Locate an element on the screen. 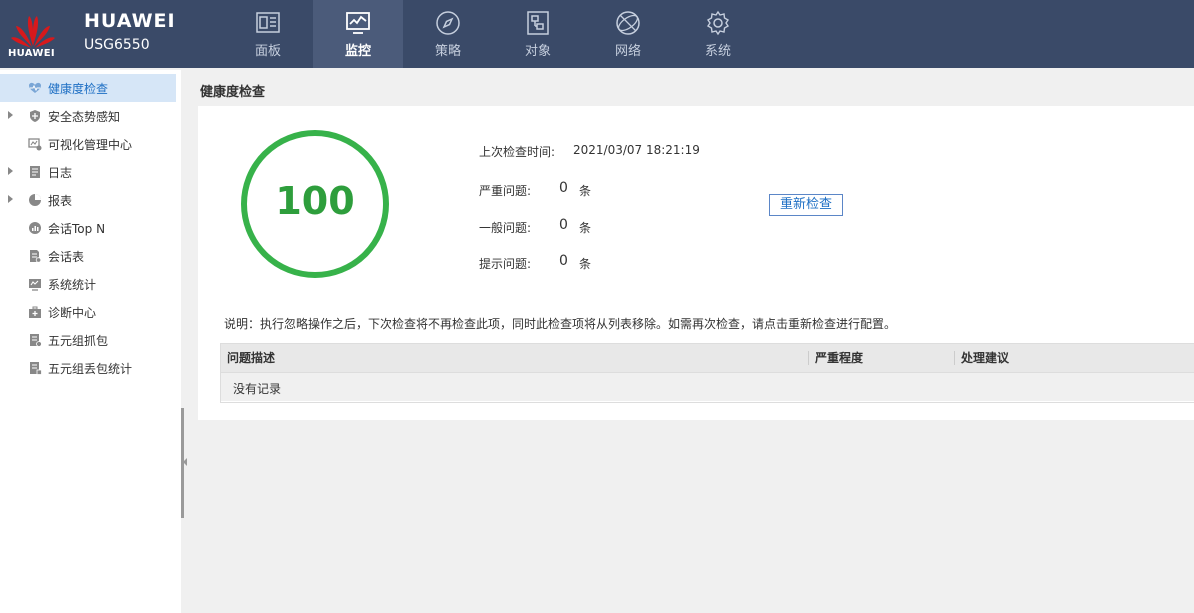 The width and height of the screenshot is (1194, 613). nav-item-object: 对象 is located at coordinates (538, 34).